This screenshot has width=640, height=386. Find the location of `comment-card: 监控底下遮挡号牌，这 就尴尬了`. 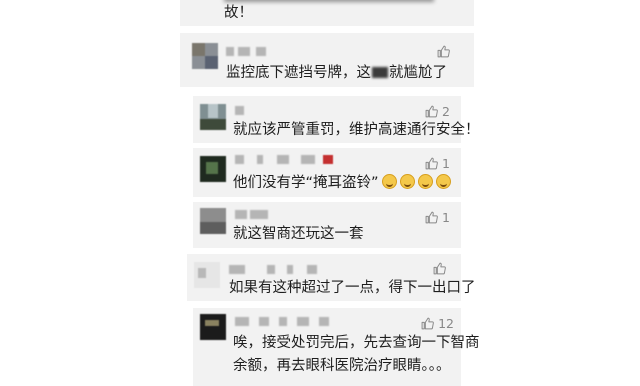

comment-card: 监控底下遮挡号牌，这 就尴尬了 is located at coordinates (327, 60).